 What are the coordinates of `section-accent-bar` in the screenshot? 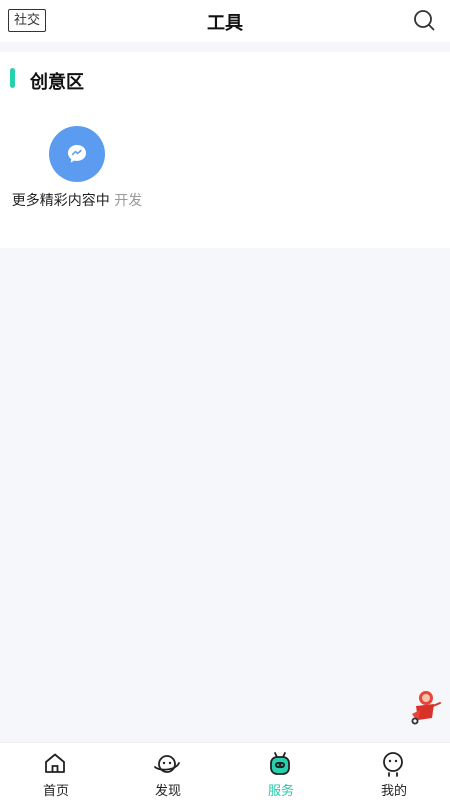 It's located at (12, 78).